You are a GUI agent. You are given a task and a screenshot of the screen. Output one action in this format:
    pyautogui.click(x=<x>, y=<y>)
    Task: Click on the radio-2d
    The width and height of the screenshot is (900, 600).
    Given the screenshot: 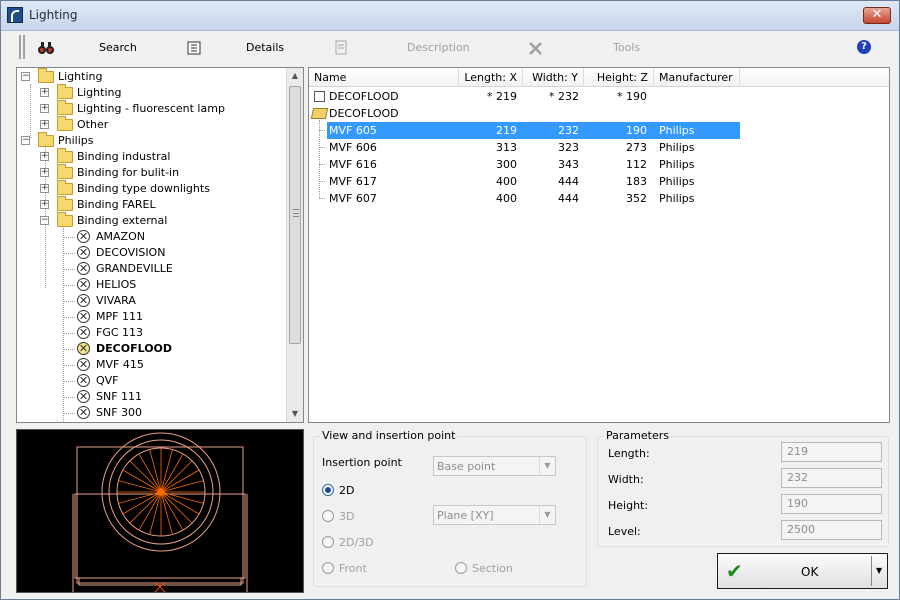 What is the action you would take?
    pyautogui.click(x=328, y=490)
    